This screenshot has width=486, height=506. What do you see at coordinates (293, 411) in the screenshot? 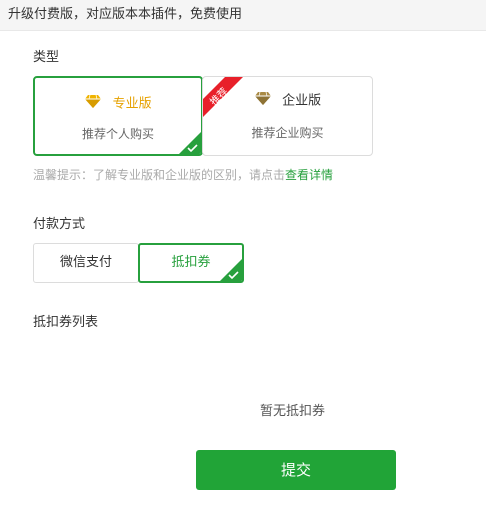
I see `no-coupons-text: 暂无抵扣券` at bounding box center [293, 411].